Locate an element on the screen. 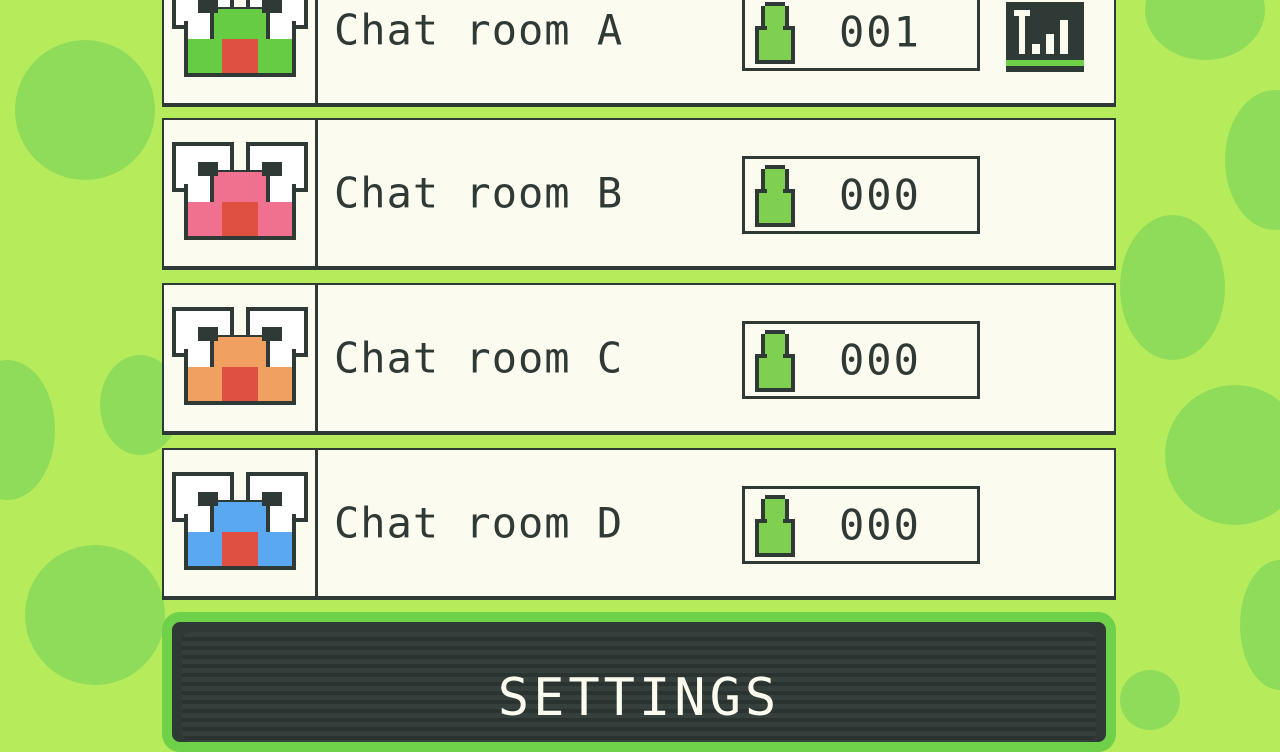 The height and width of the screenshot is (752, 1280). settings-label: SETTINGS is located at coordinates (639, 698).